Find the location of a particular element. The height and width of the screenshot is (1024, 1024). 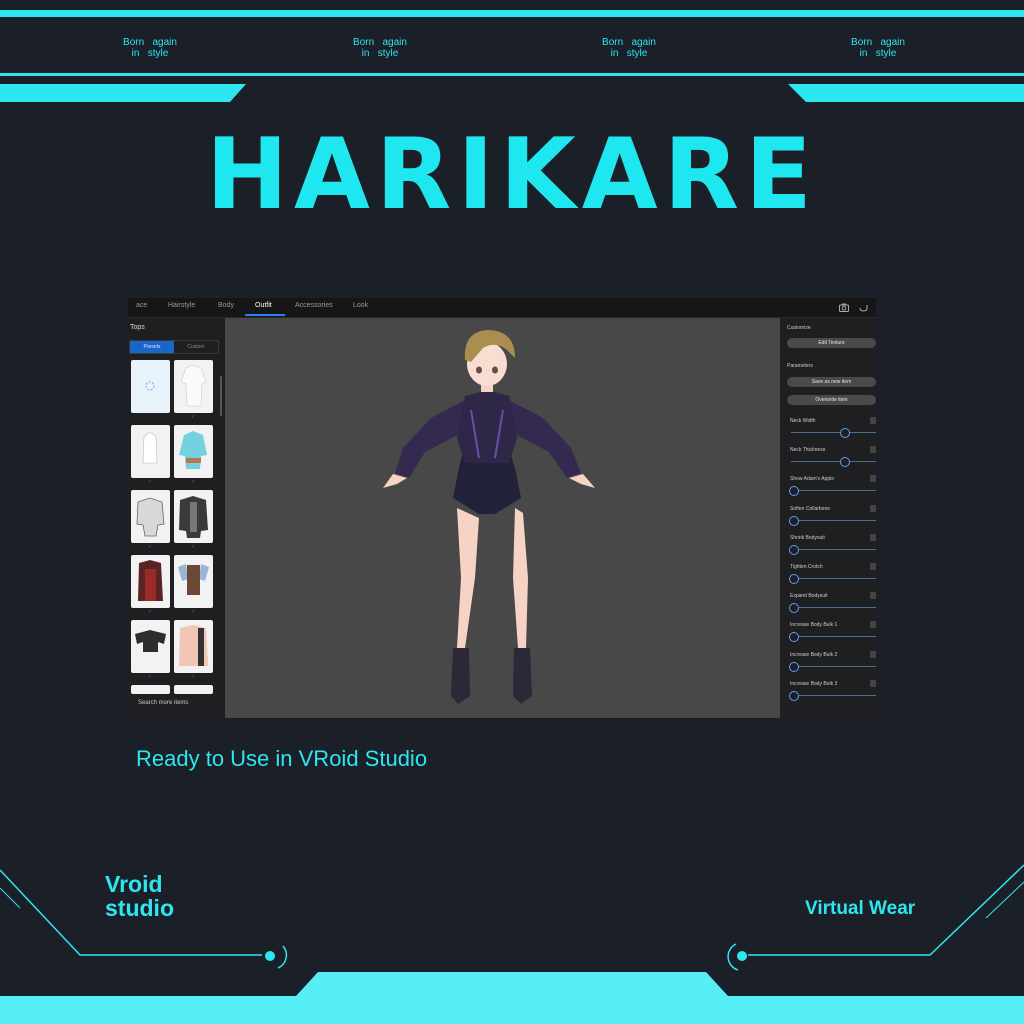

slider-label: Expand Bodysuit is located at coordinates (809, 596).